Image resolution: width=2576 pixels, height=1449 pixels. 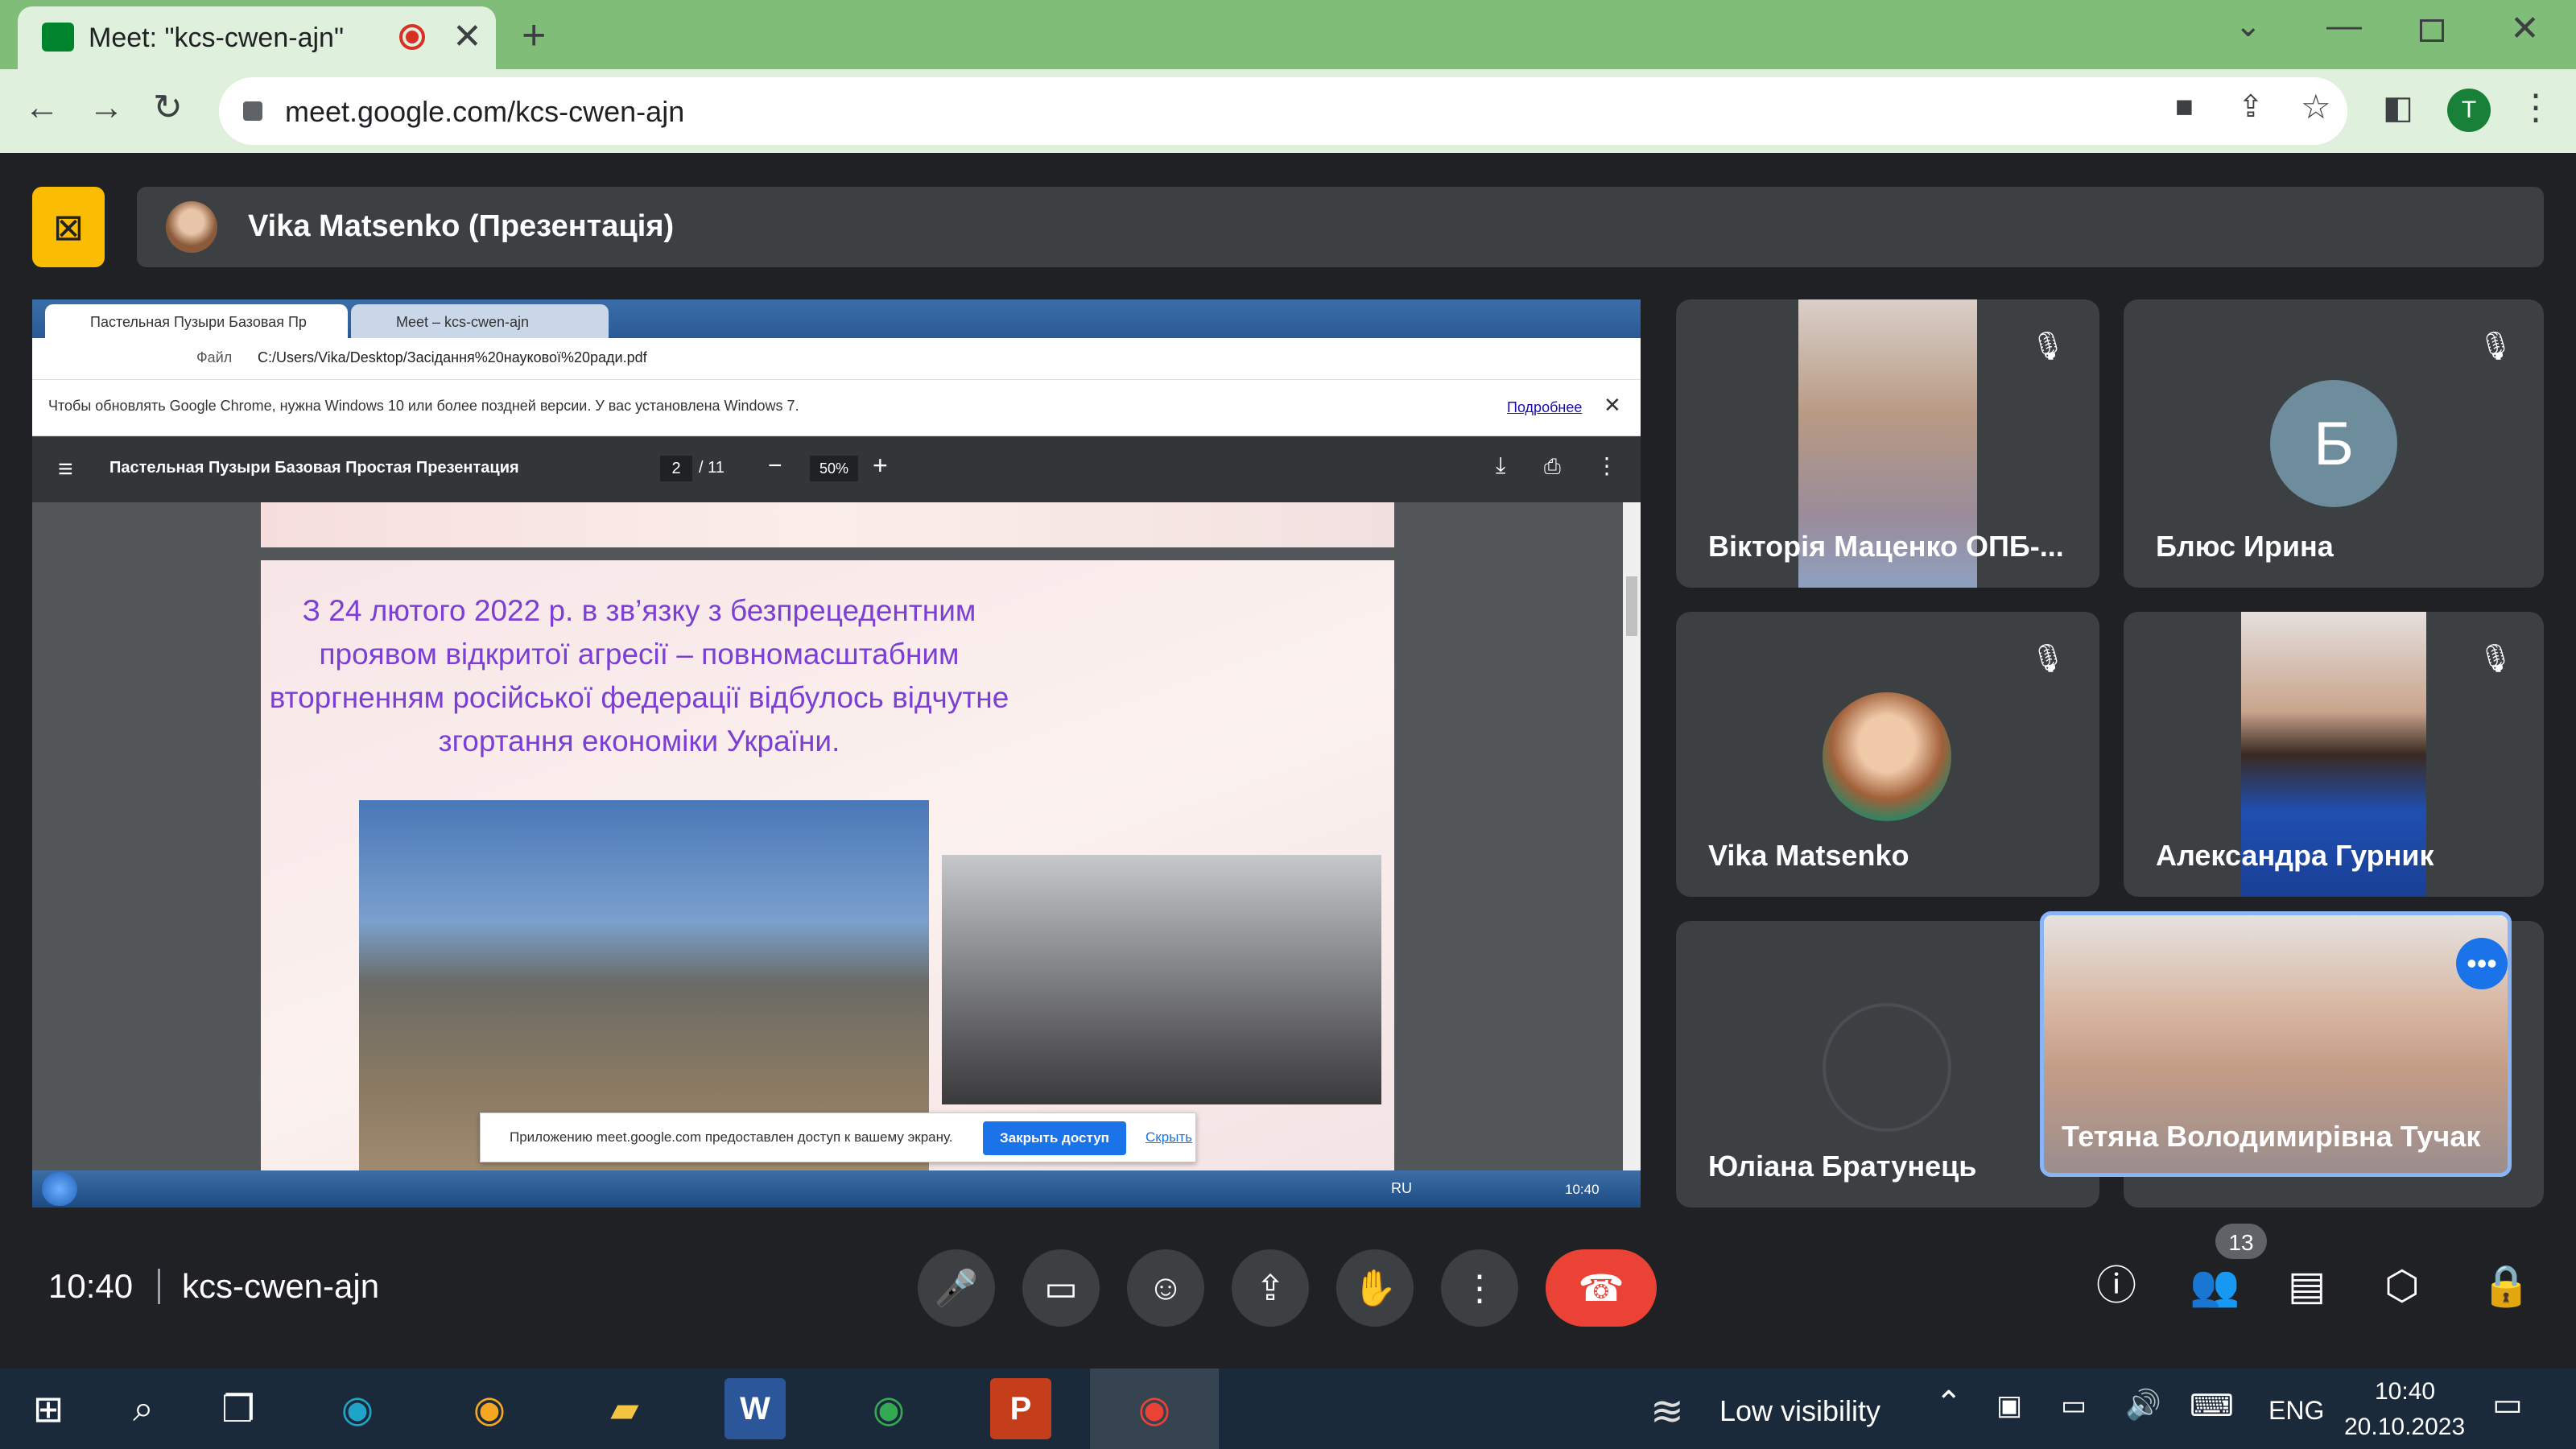 I want to click on battery-icon: ▭, so click(x=2074, y=1405).